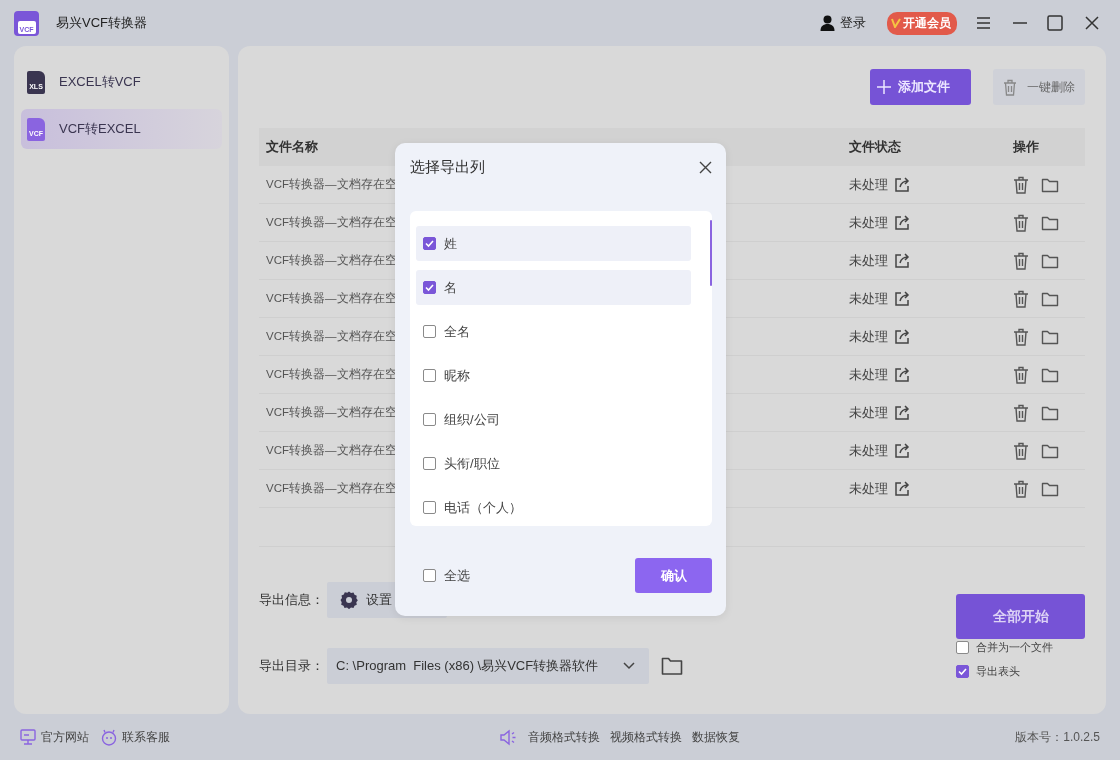 The width and height of the screenshot is (1120, 760). Describe the element at coordinates (28, 737) in the screenshot. I see `monitor-icon` at that location.